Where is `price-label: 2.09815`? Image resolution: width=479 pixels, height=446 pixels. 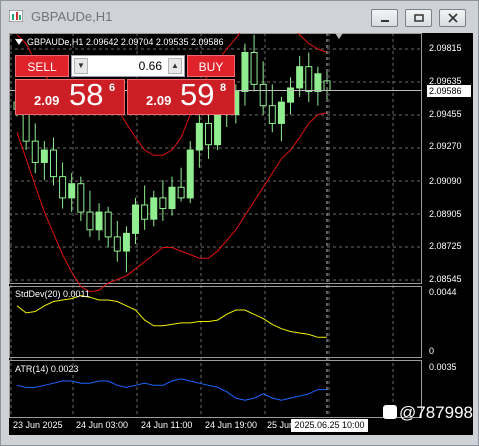 price-label: 2.09815 is located at coordinates (445, 48).